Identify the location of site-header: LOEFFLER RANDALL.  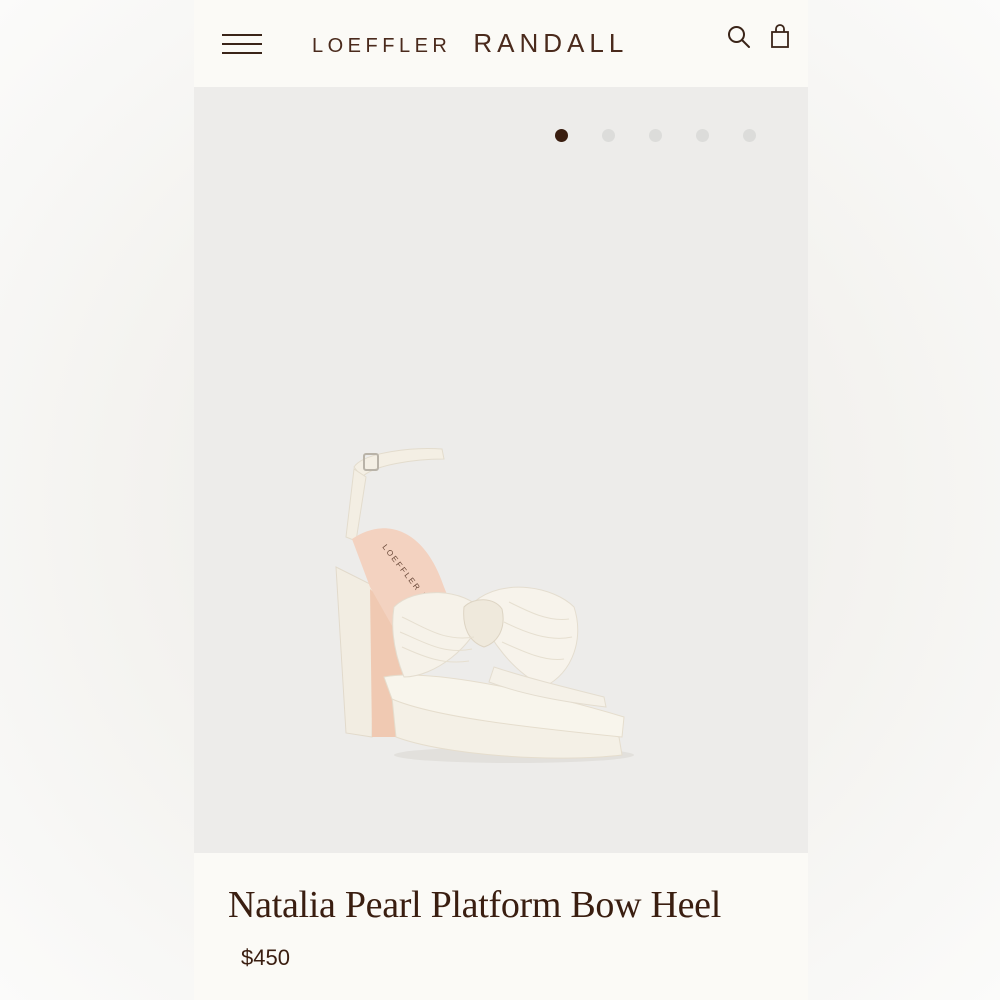
(501, 43).